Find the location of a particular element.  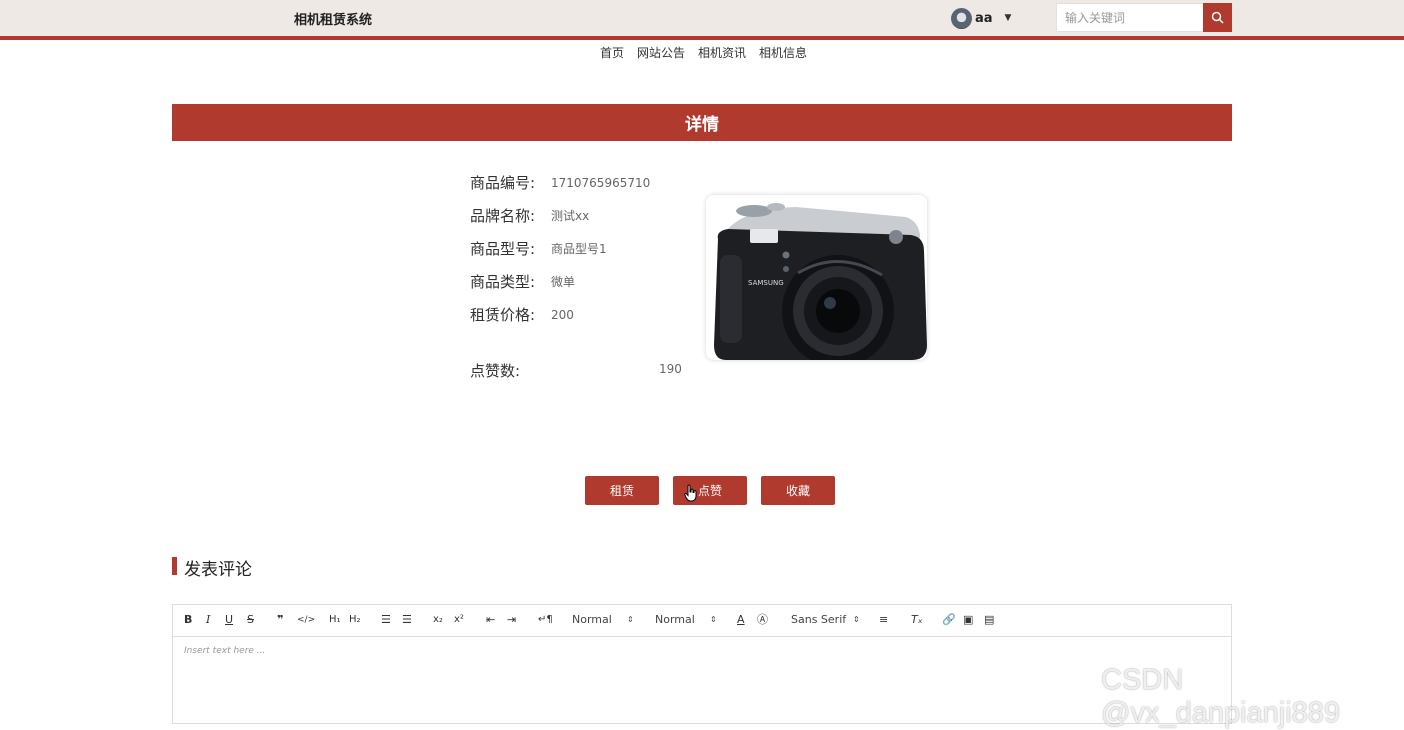

link-icon: 🔗 is located at coordinates (949, 620).